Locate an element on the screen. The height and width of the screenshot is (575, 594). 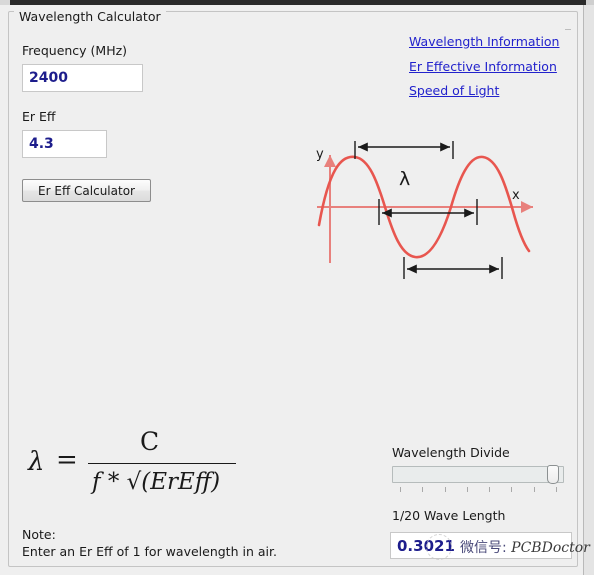
right-border-line is located at coordinates (583, 290).